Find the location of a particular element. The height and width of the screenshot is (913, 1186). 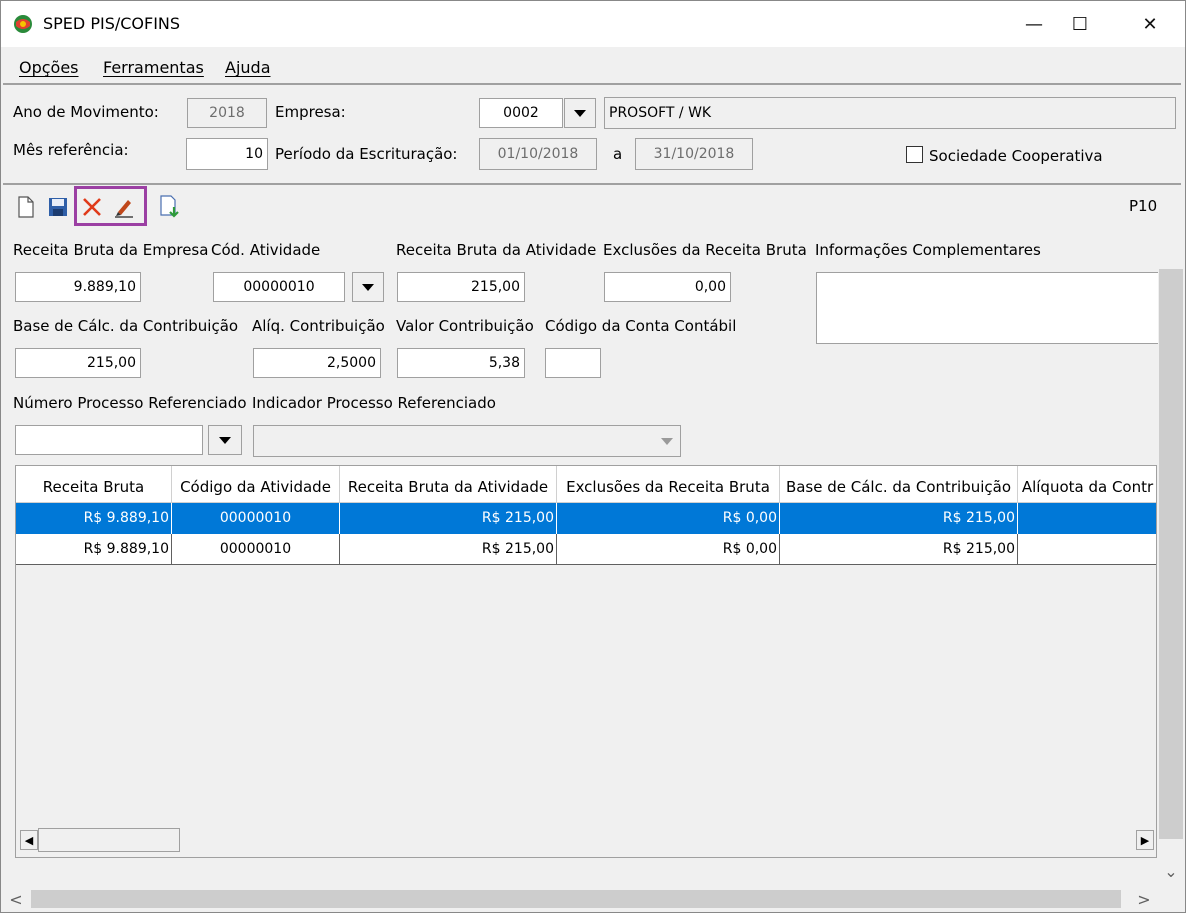

valor-label: Valor Contribuição is located at coordinates (465, 326).